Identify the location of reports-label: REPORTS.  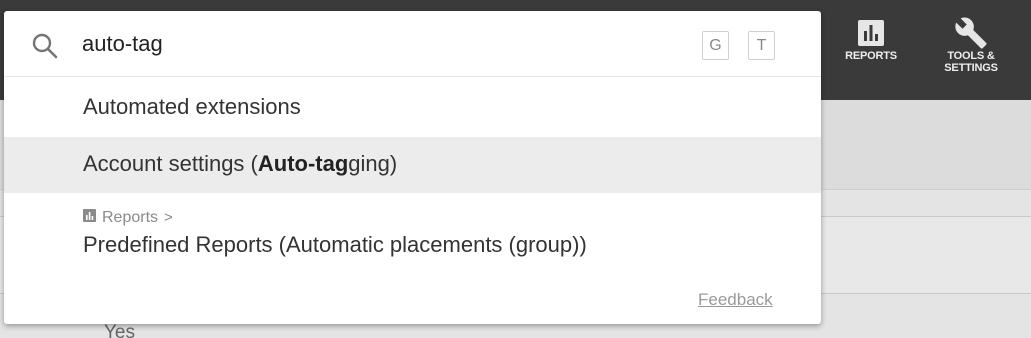
(871, 56).